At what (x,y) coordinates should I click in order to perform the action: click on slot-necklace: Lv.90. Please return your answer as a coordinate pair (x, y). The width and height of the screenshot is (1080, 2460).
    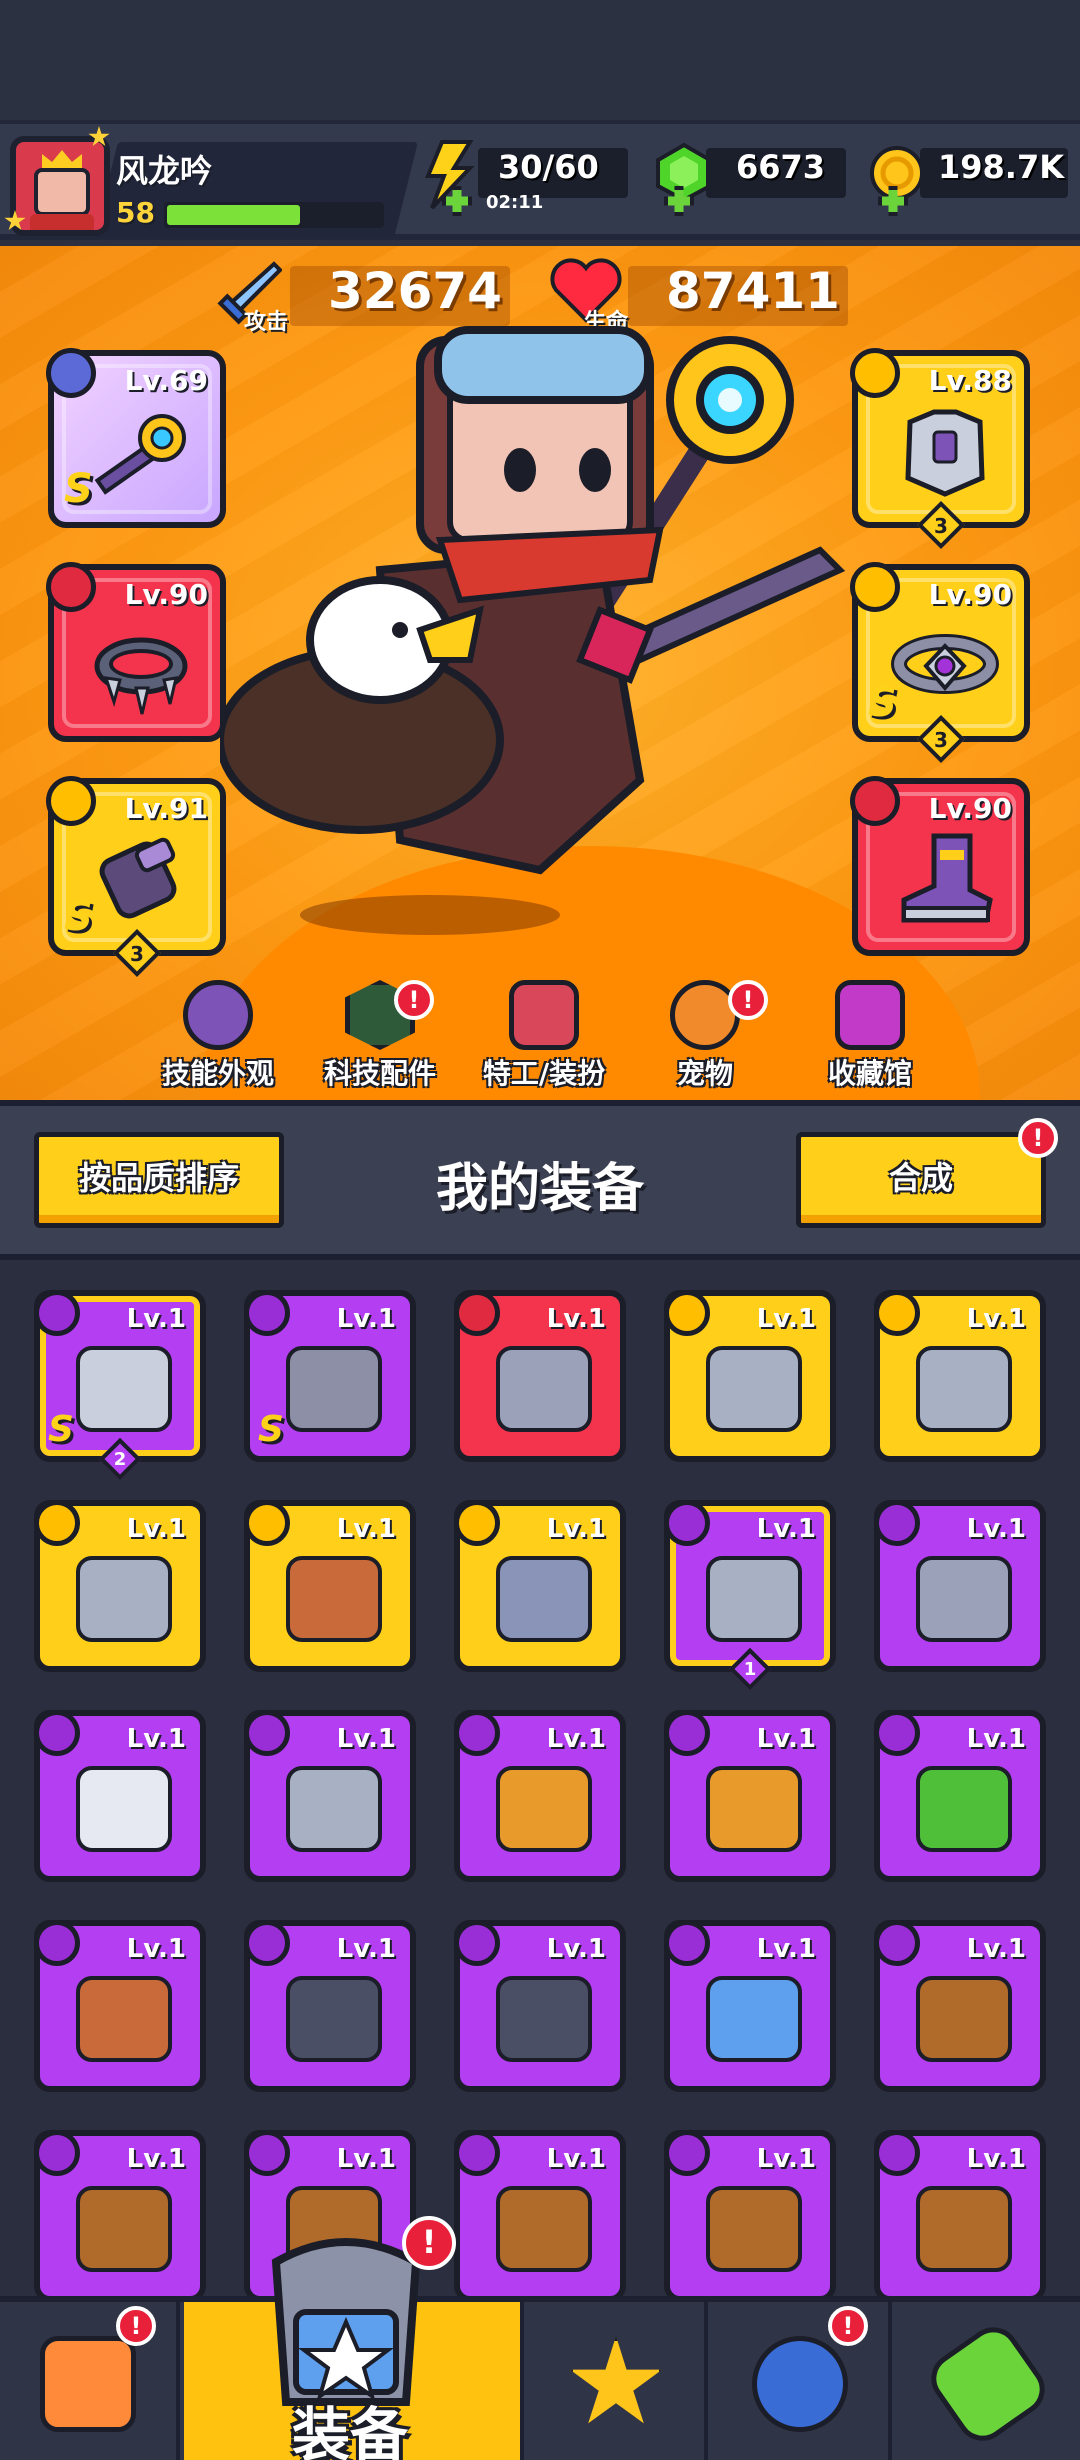
    Looking at the image, I should click on (136, 652).